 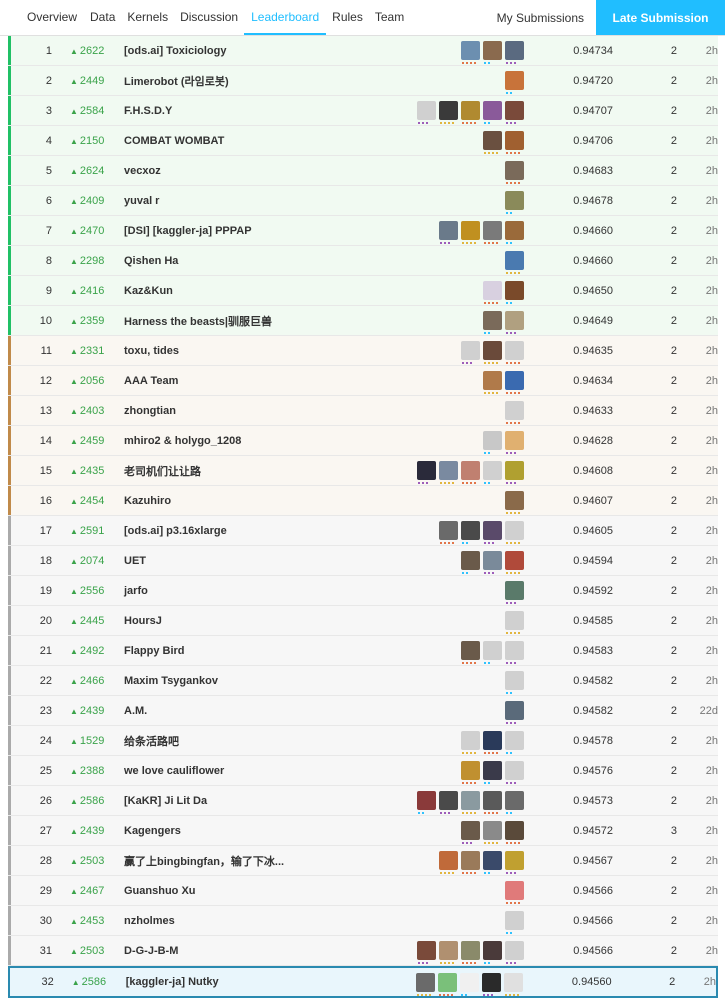 What do you see at coordinates (248, 471) in the screenshot?
I see `team-name: 老司机们让让路` at bounding box center [248, 471].